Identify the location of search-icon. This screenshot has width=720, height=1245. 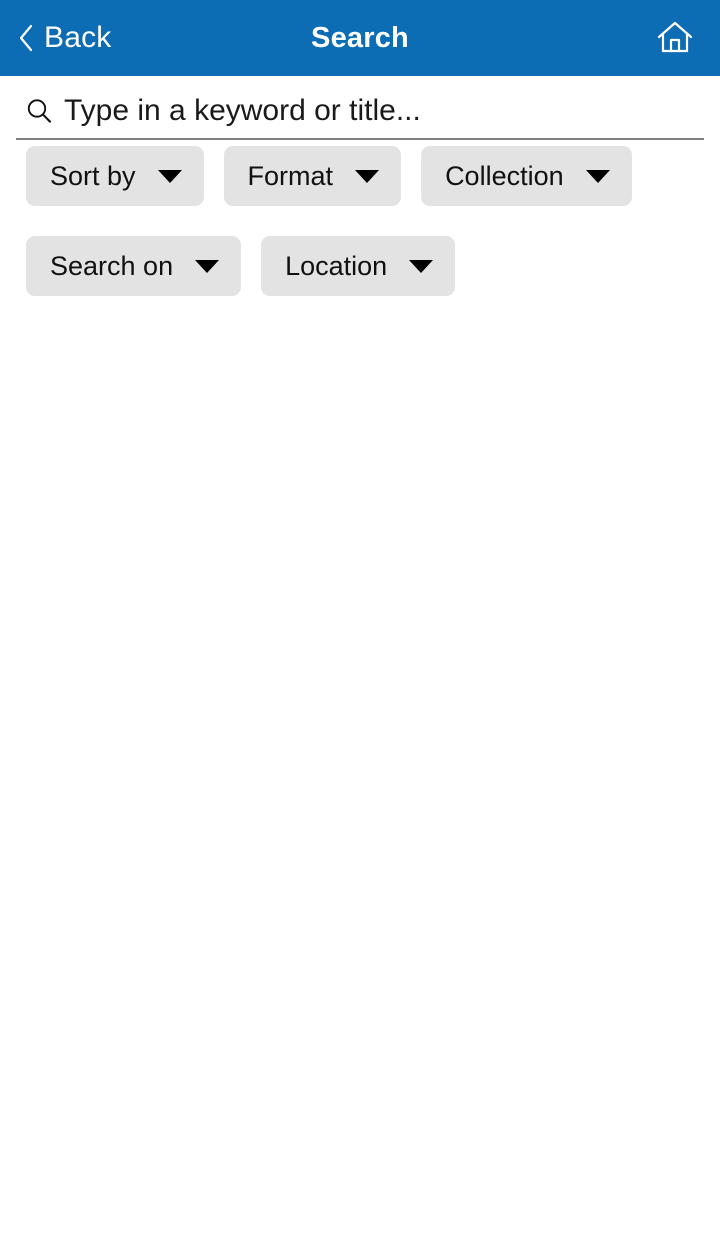
(39, 111).